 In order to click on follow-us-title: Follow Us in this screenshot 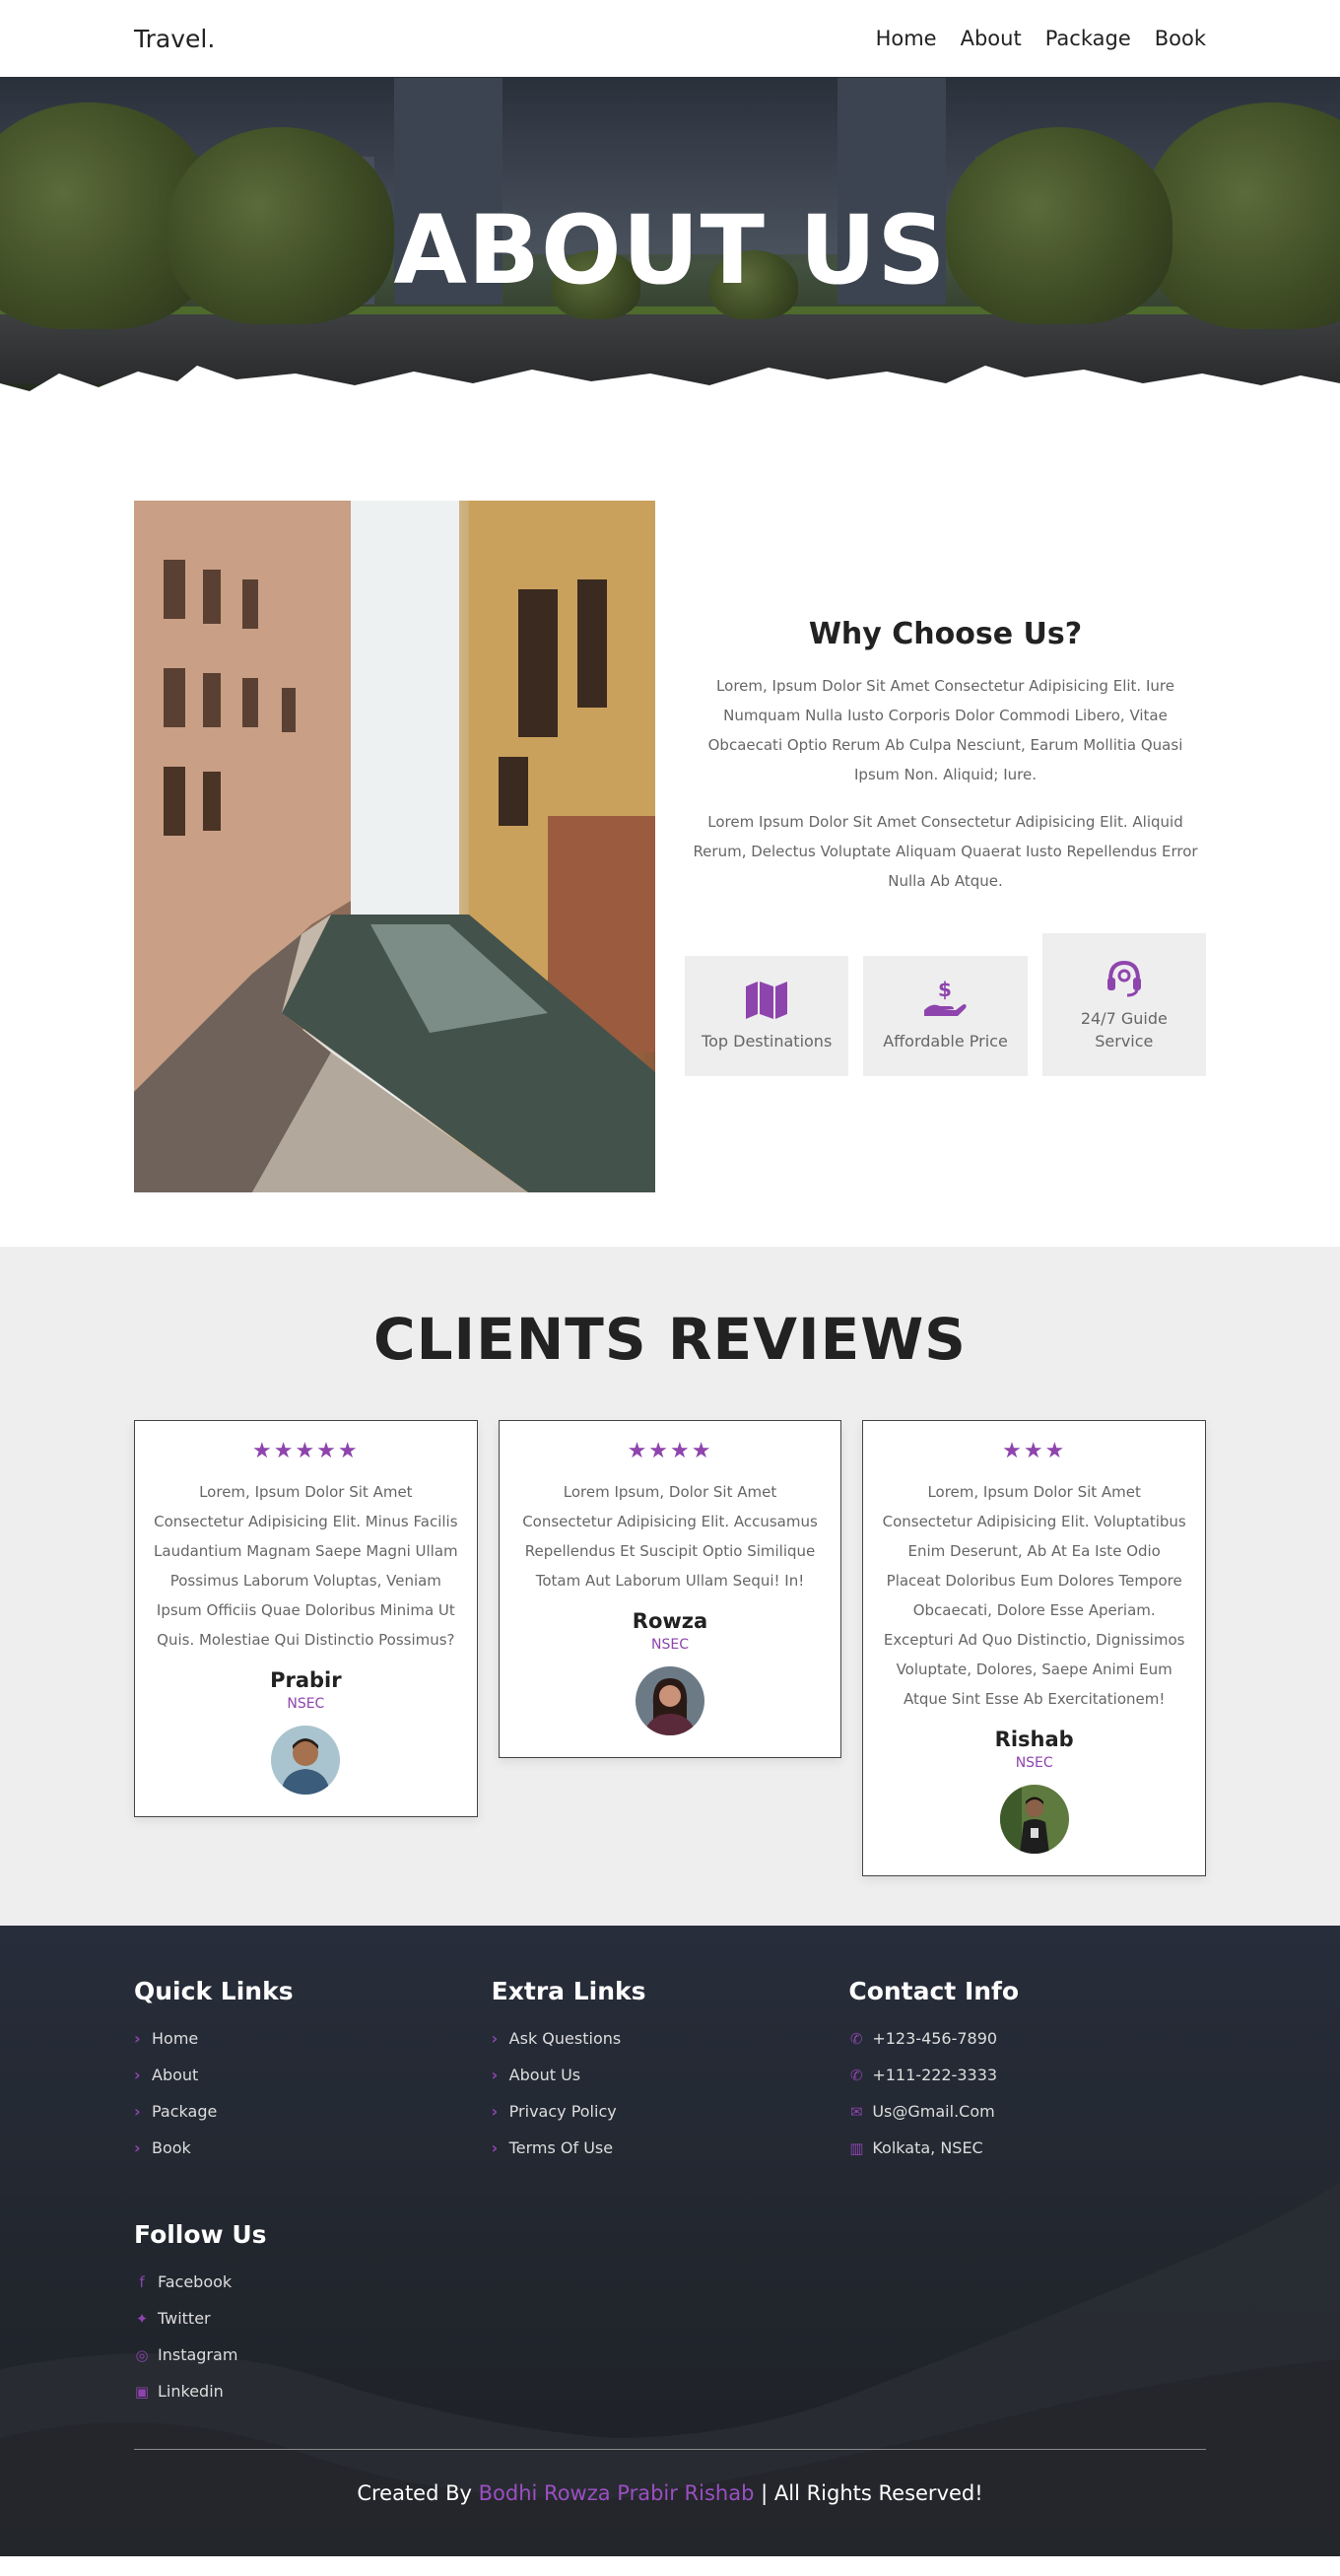, I will do `click(201, 2234)`.